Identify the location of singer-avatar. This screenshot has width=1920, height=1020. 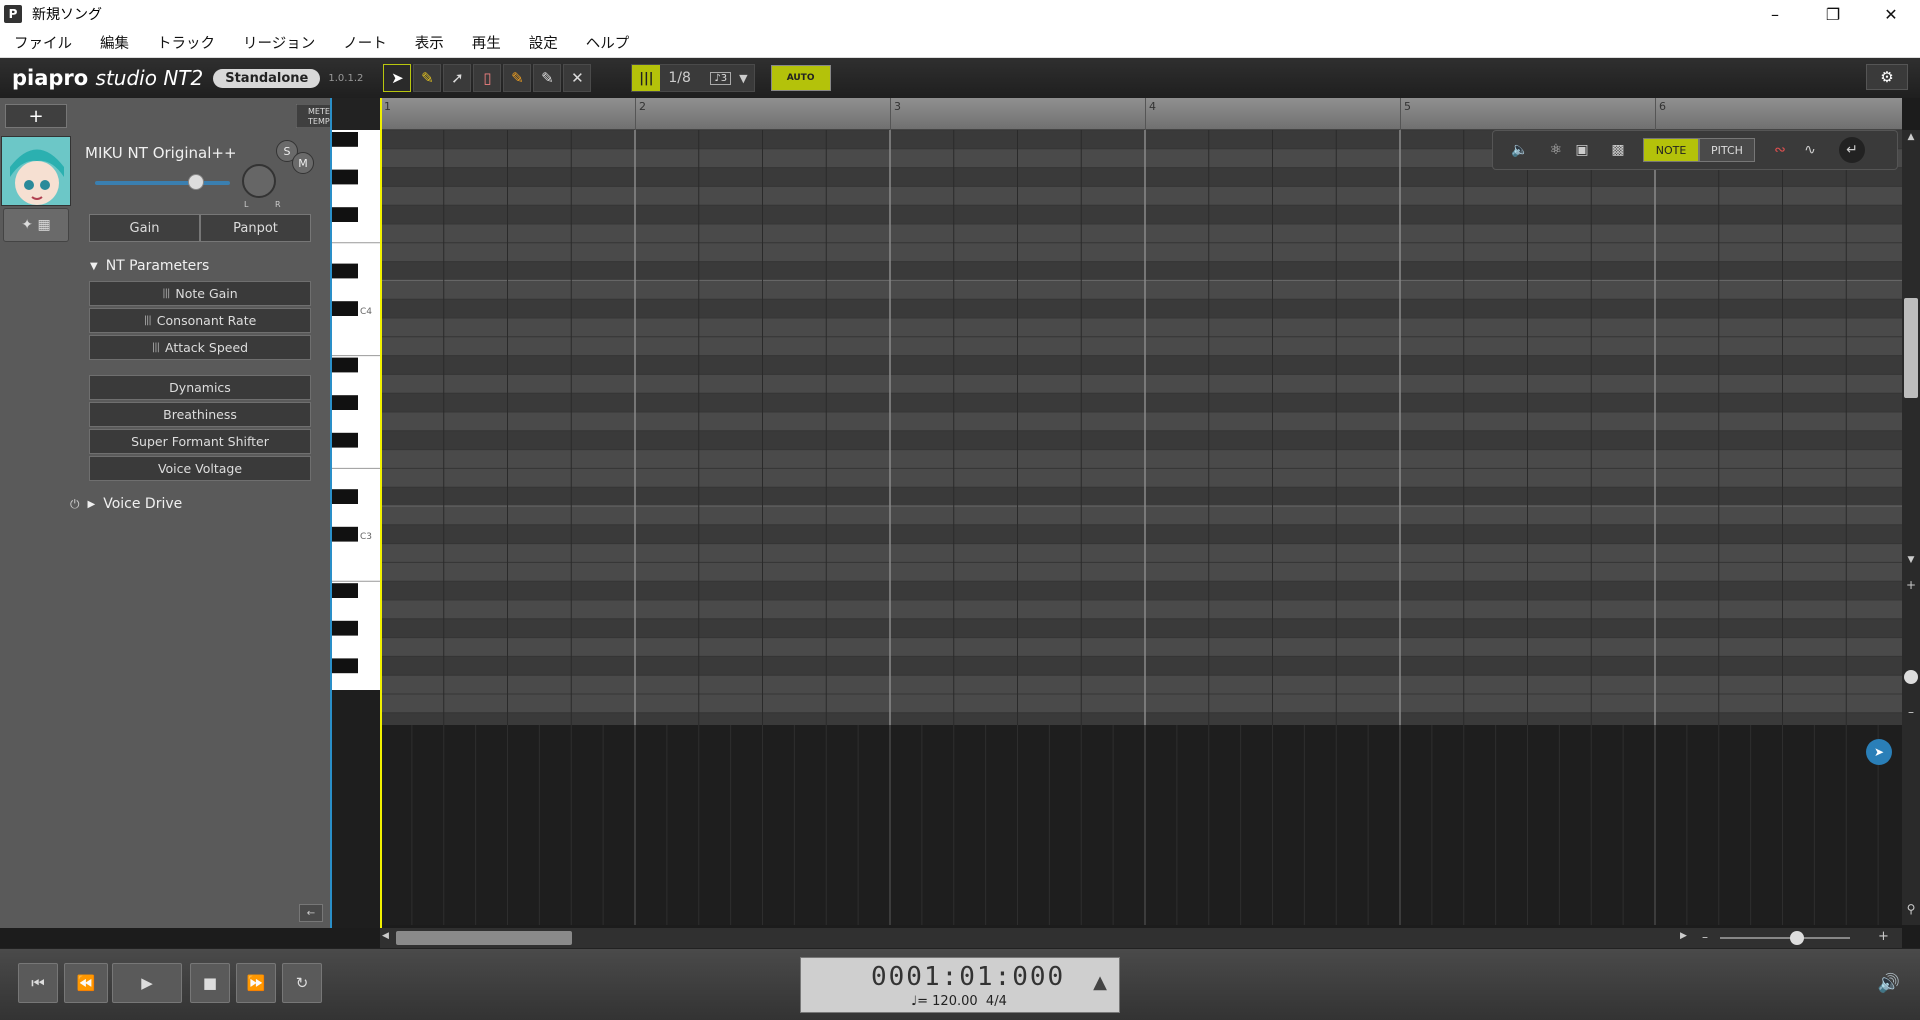
(36, 171).